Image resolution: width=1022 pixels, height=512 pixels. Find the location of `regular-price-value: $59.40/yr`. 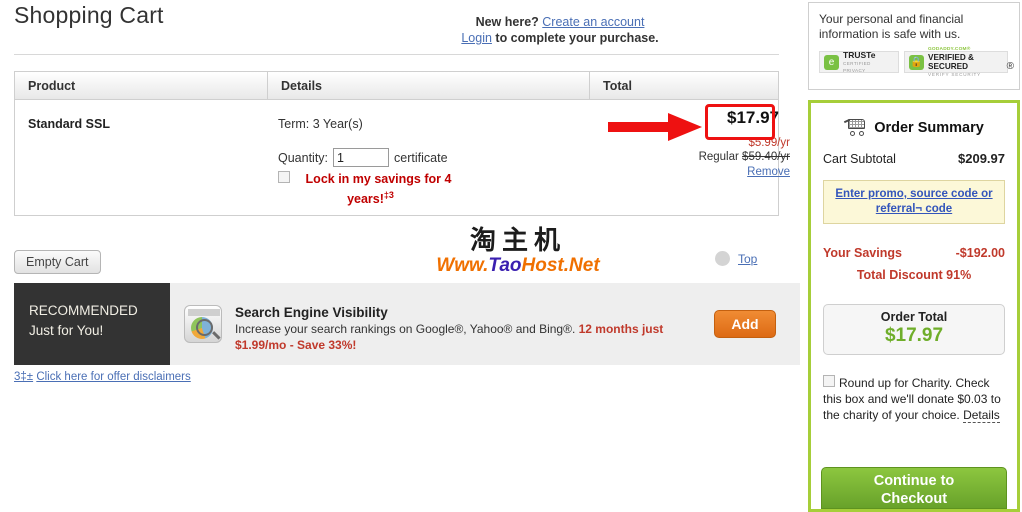

regular-price-value: $59.40/yr is located at coordinates (766, 157).